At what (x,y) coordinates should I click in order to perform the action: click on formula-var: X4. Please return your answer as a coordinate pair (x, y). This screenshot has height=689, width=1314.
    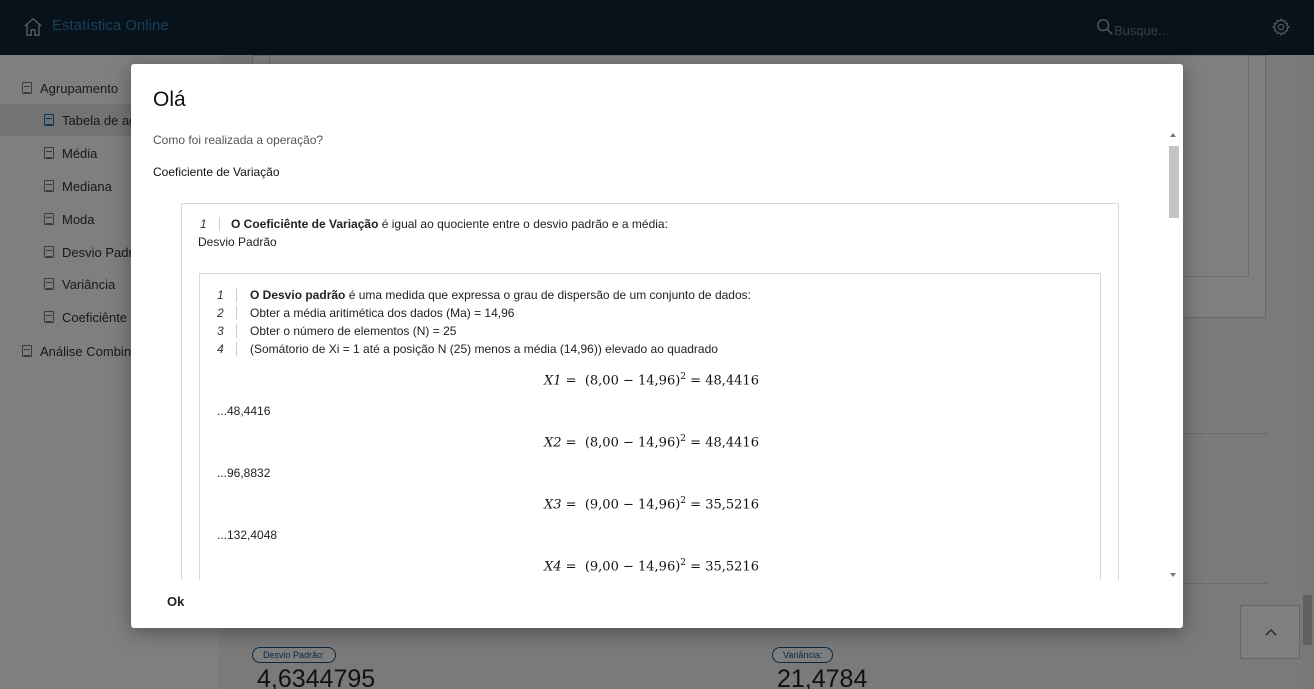
    Looking at the image, I should click on (553, 567).